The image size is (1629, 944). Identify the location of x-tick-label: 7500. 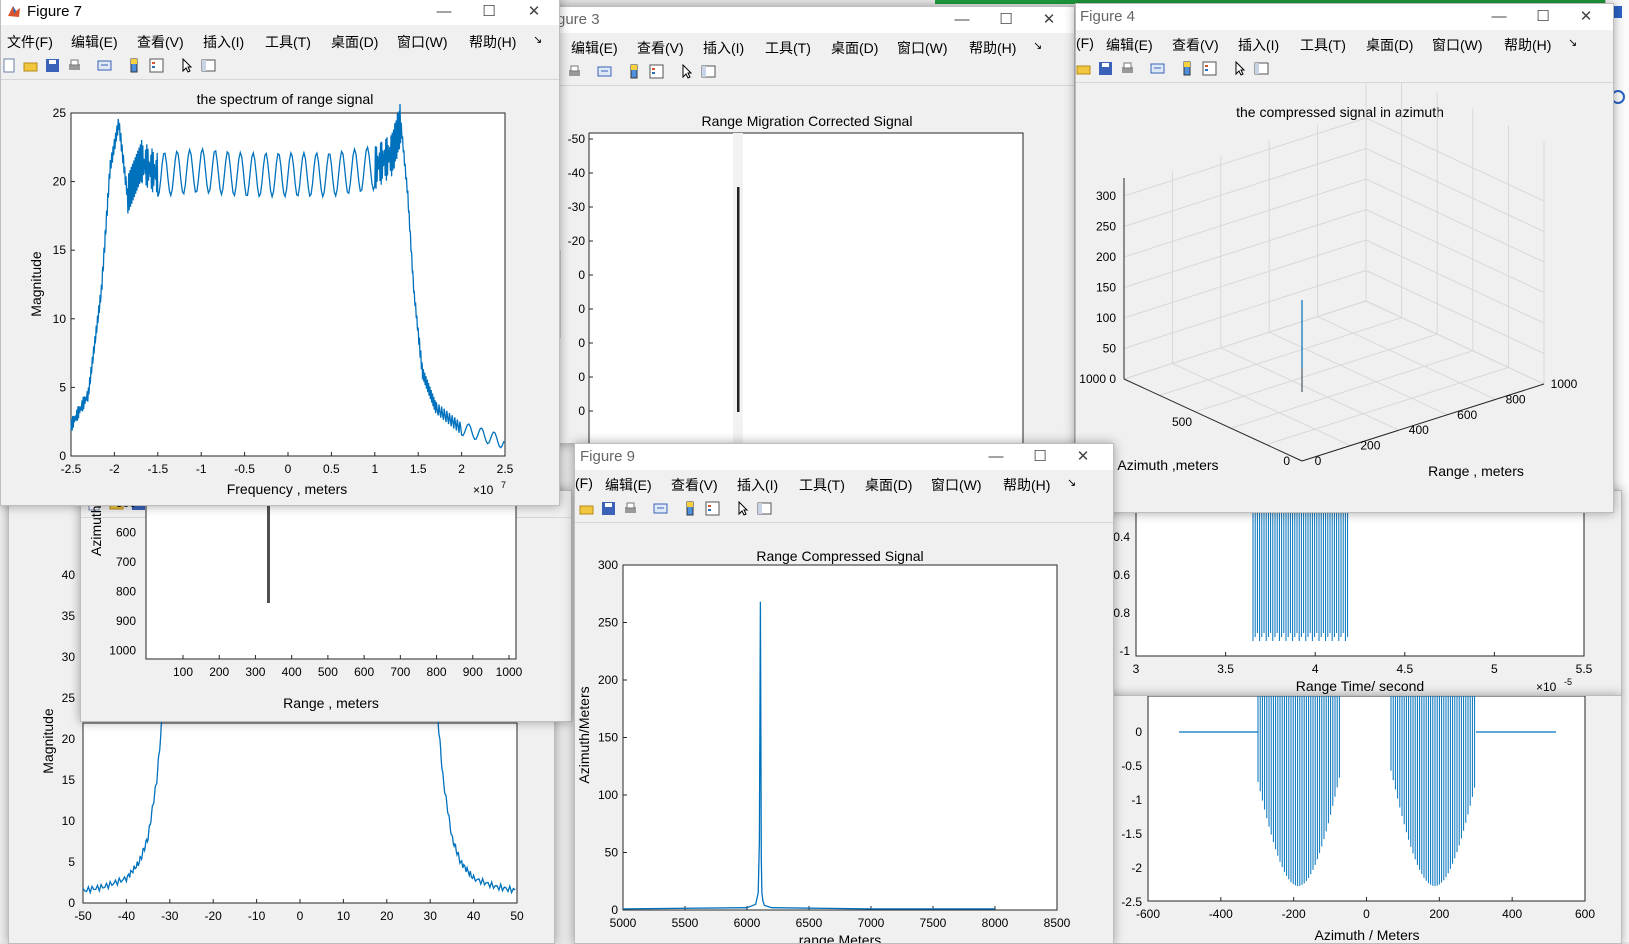
(933, 923).